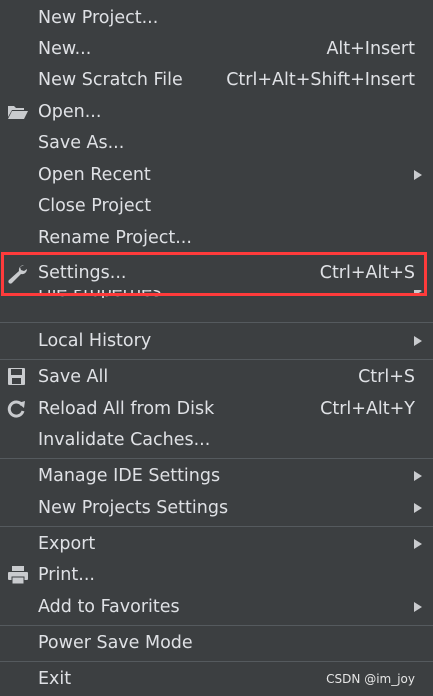  Describe the element at coordinates (17, 274) in the screenshot. I see `wrench-icon` at that location.